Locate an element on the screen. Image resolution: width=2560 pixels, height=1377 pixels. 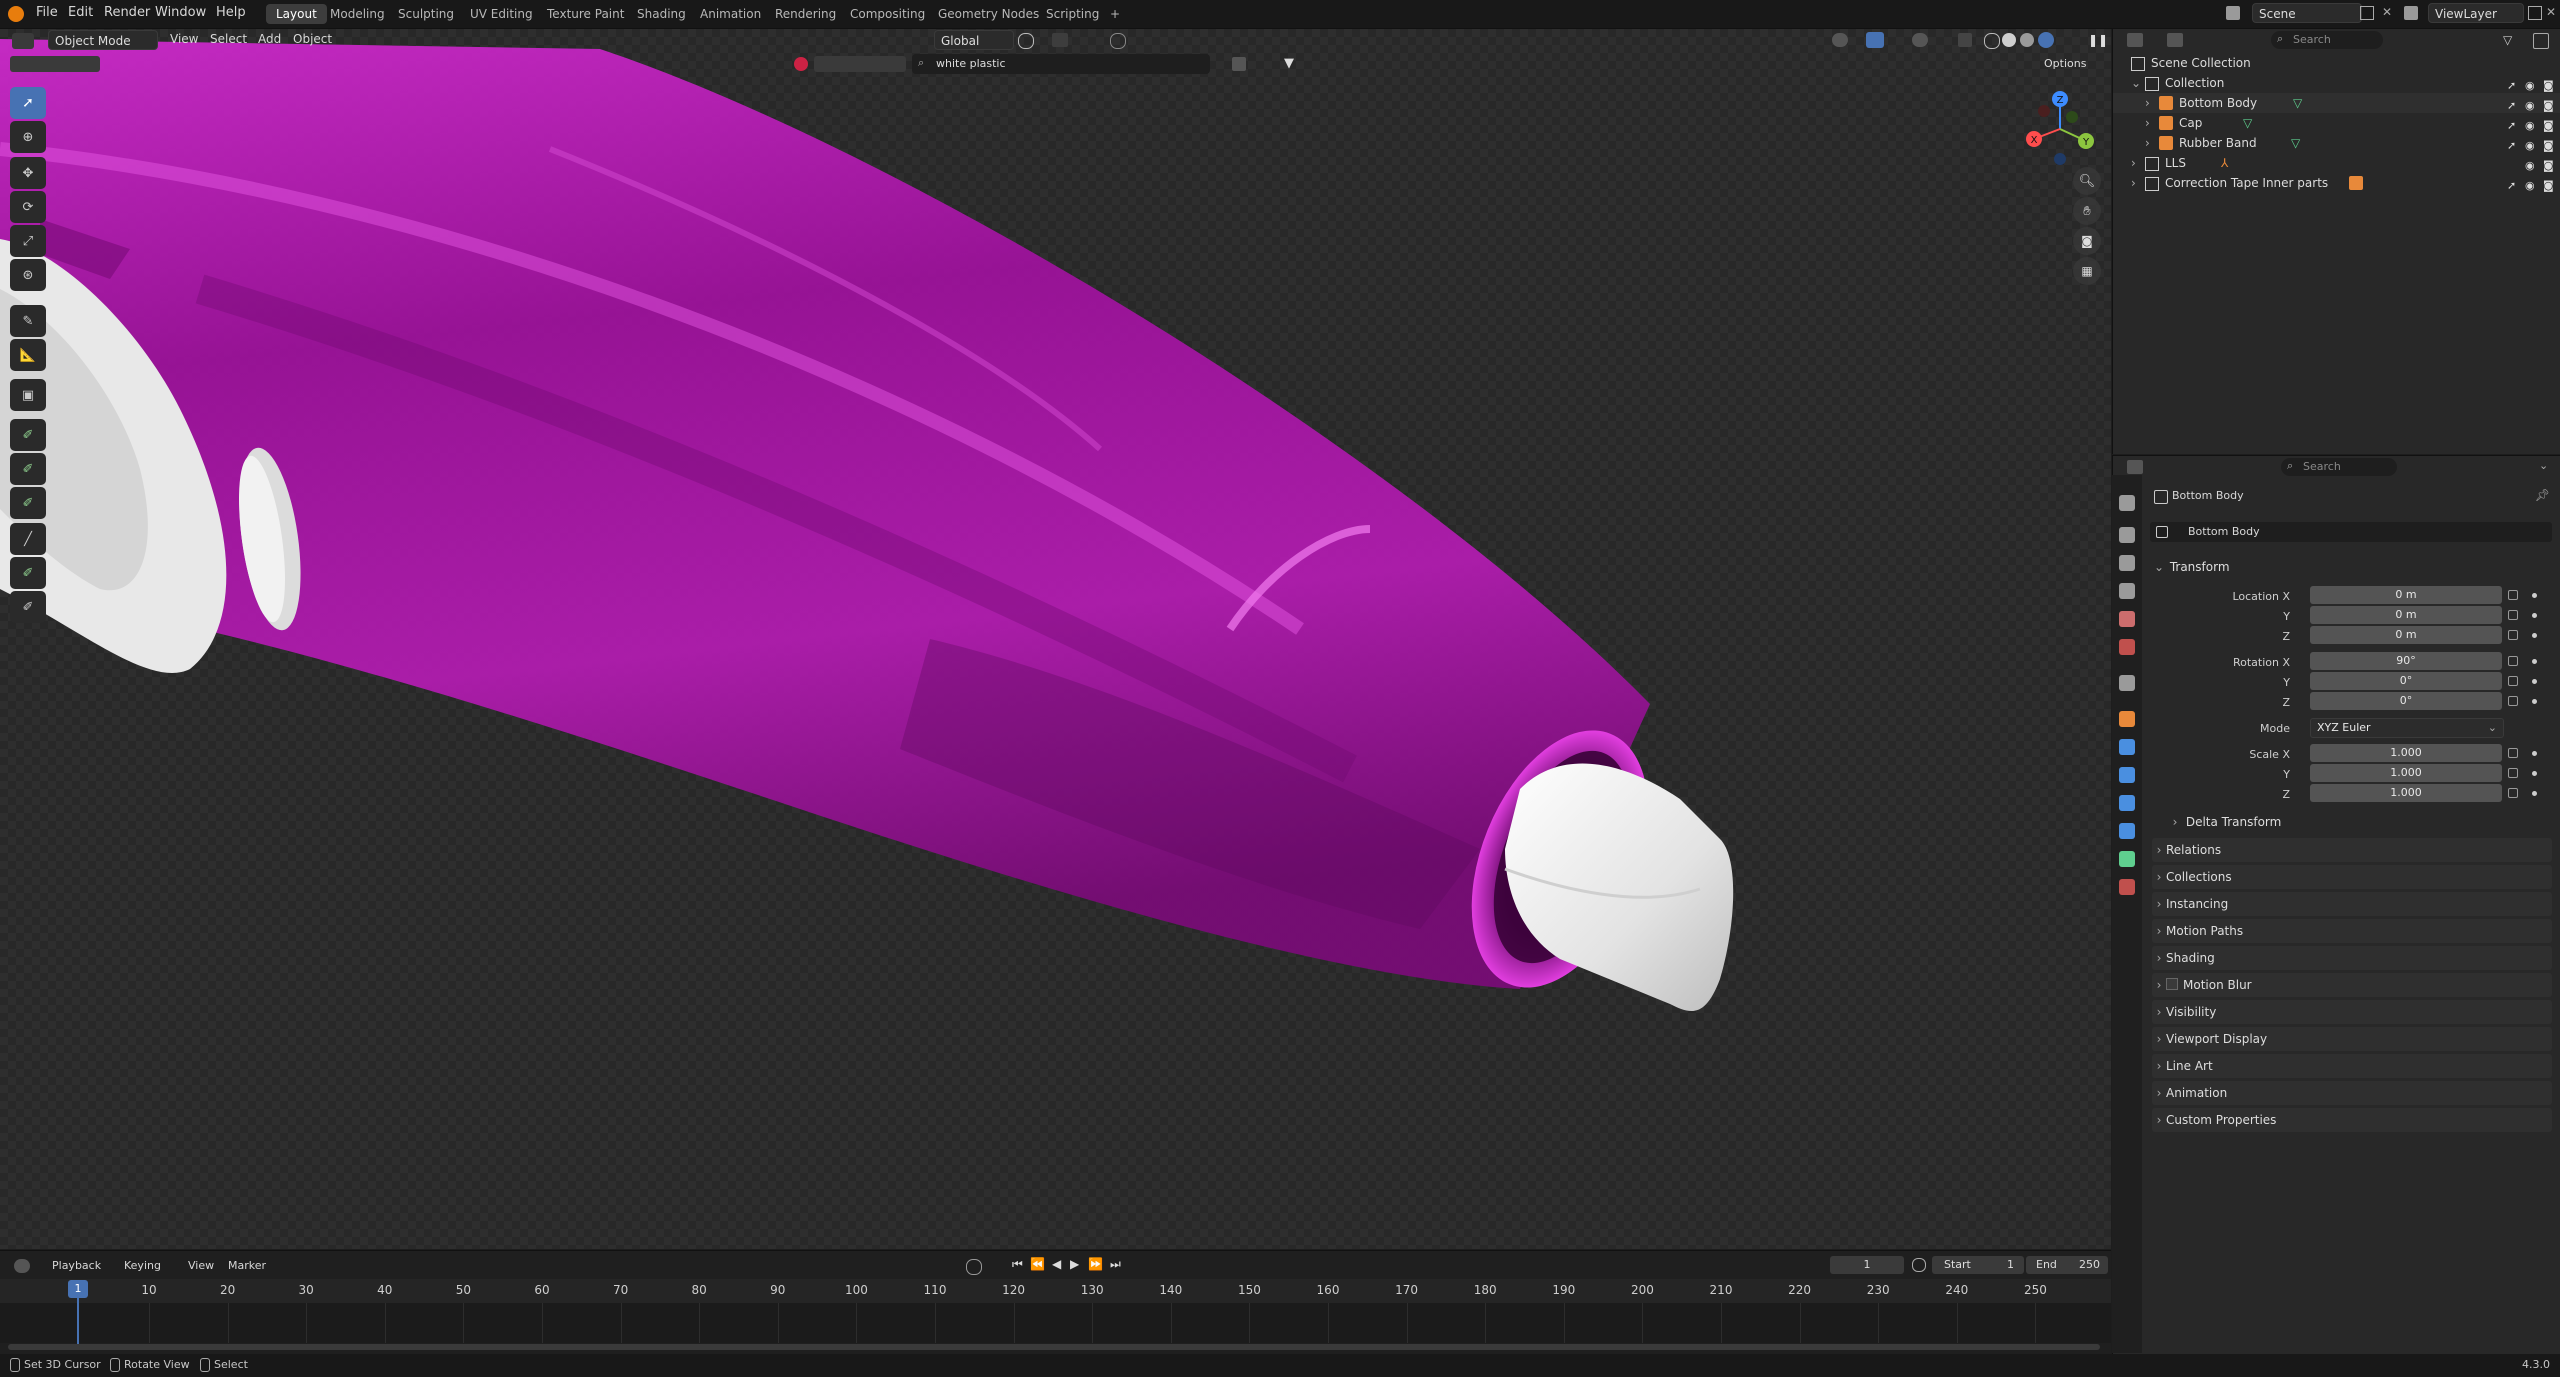
play-icon: ▶ is located at coordinates (1074, 1264).